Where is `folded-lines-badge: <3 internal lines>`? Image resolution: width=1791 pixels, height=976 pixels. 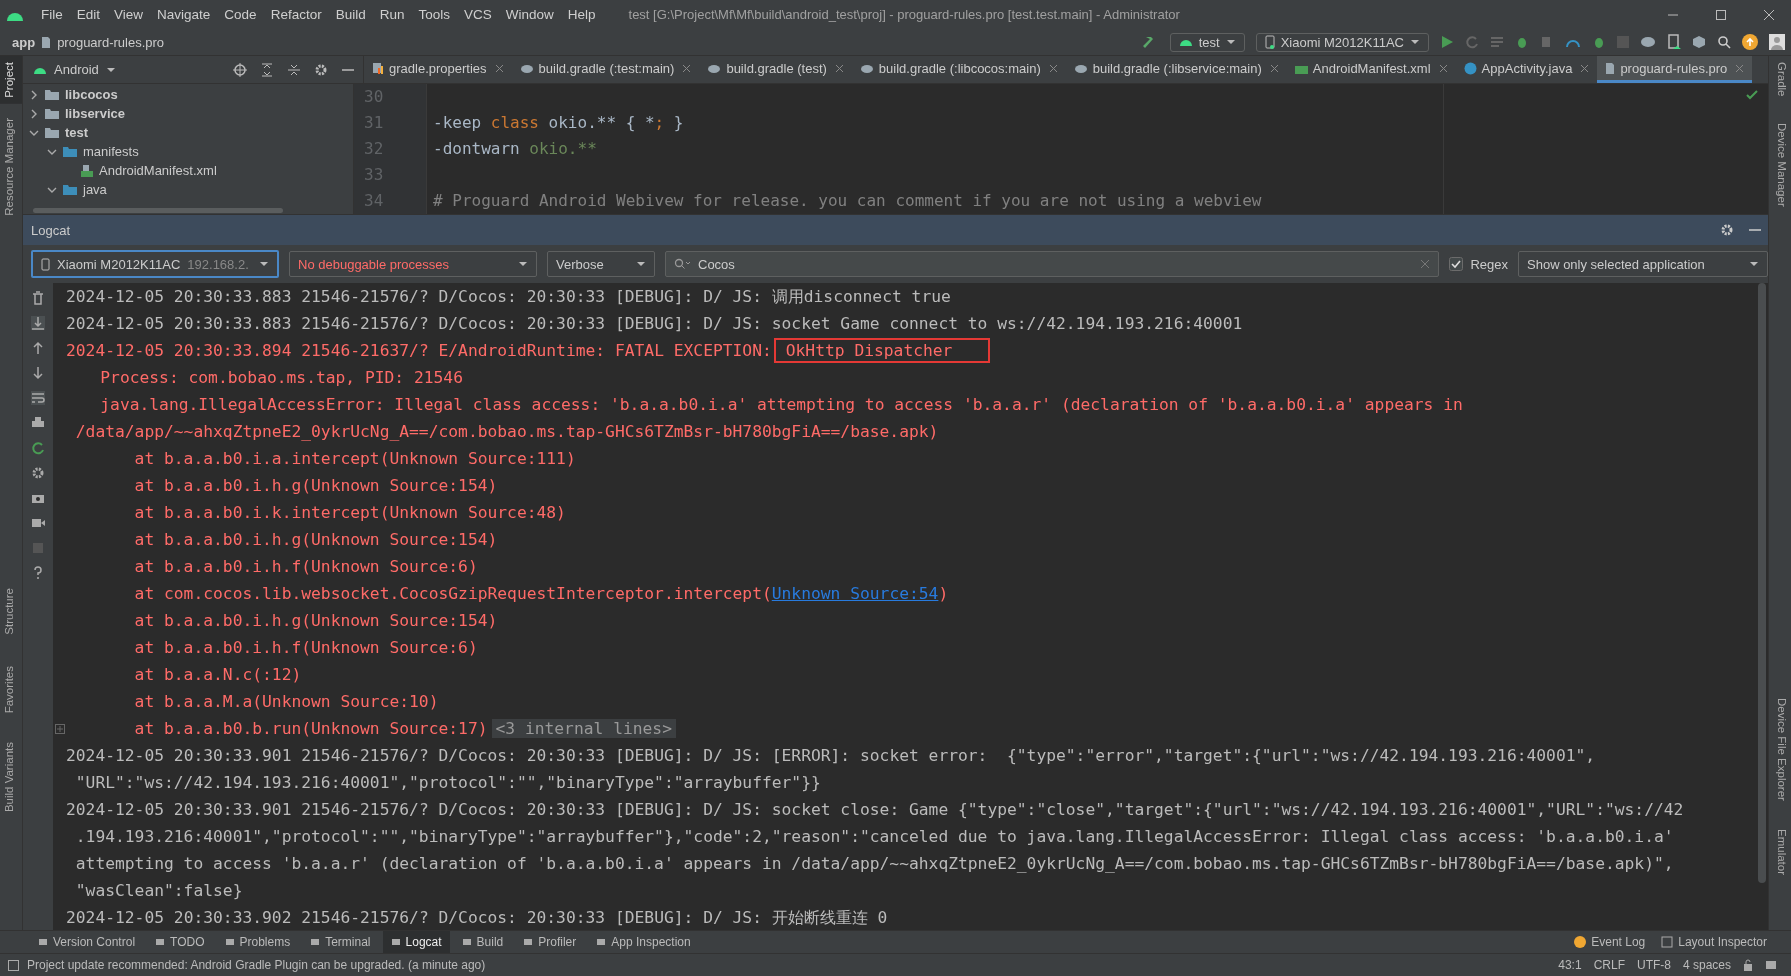 folded-lines-badge: <3 internal lines> is located at coordinates (583, 728).